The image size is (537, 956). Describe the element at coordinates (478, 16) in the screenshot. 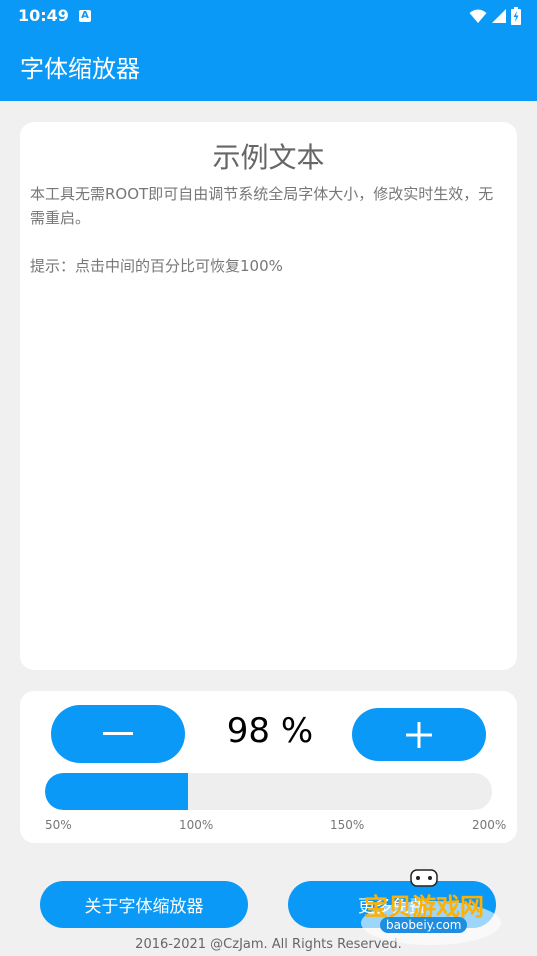

I see `wifi-icon` at that location.